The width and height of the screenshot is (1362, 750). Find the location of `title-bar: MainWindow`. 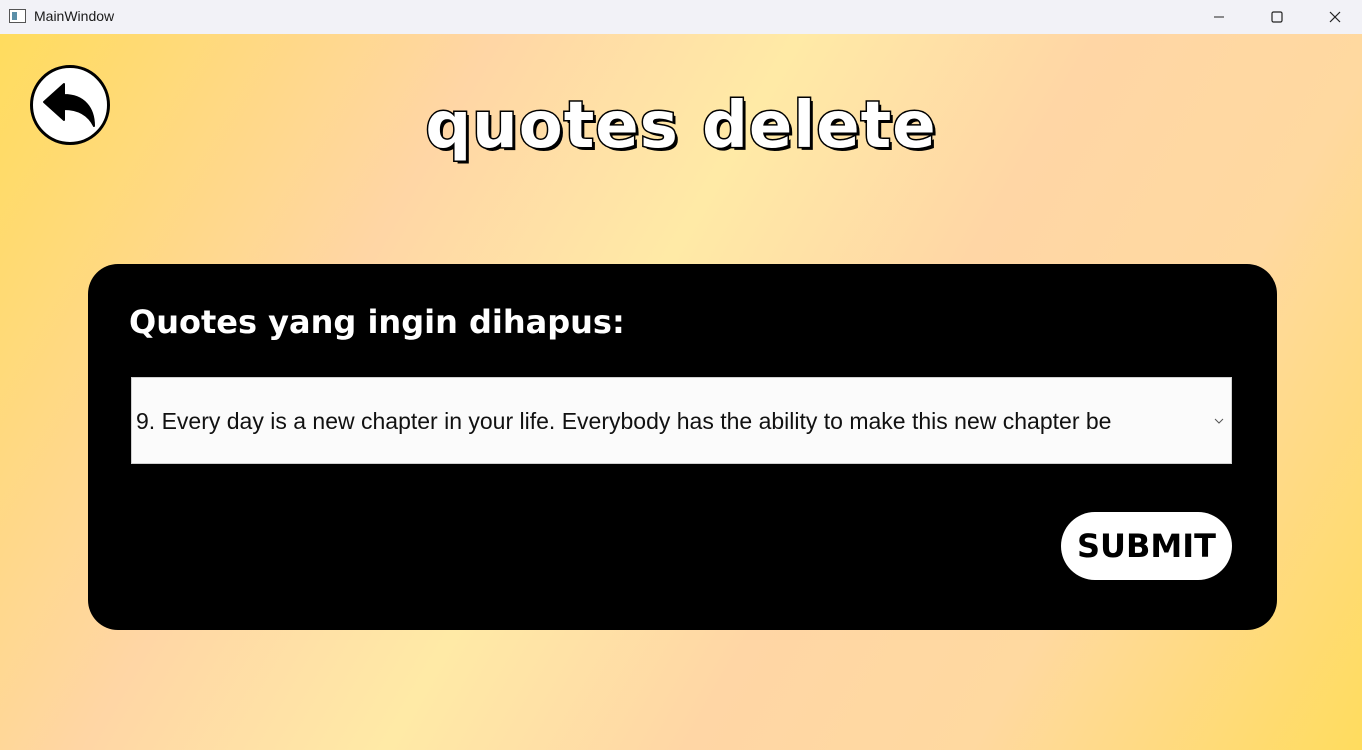

title-bar: MainWindow is located at coordinates (681, 17).